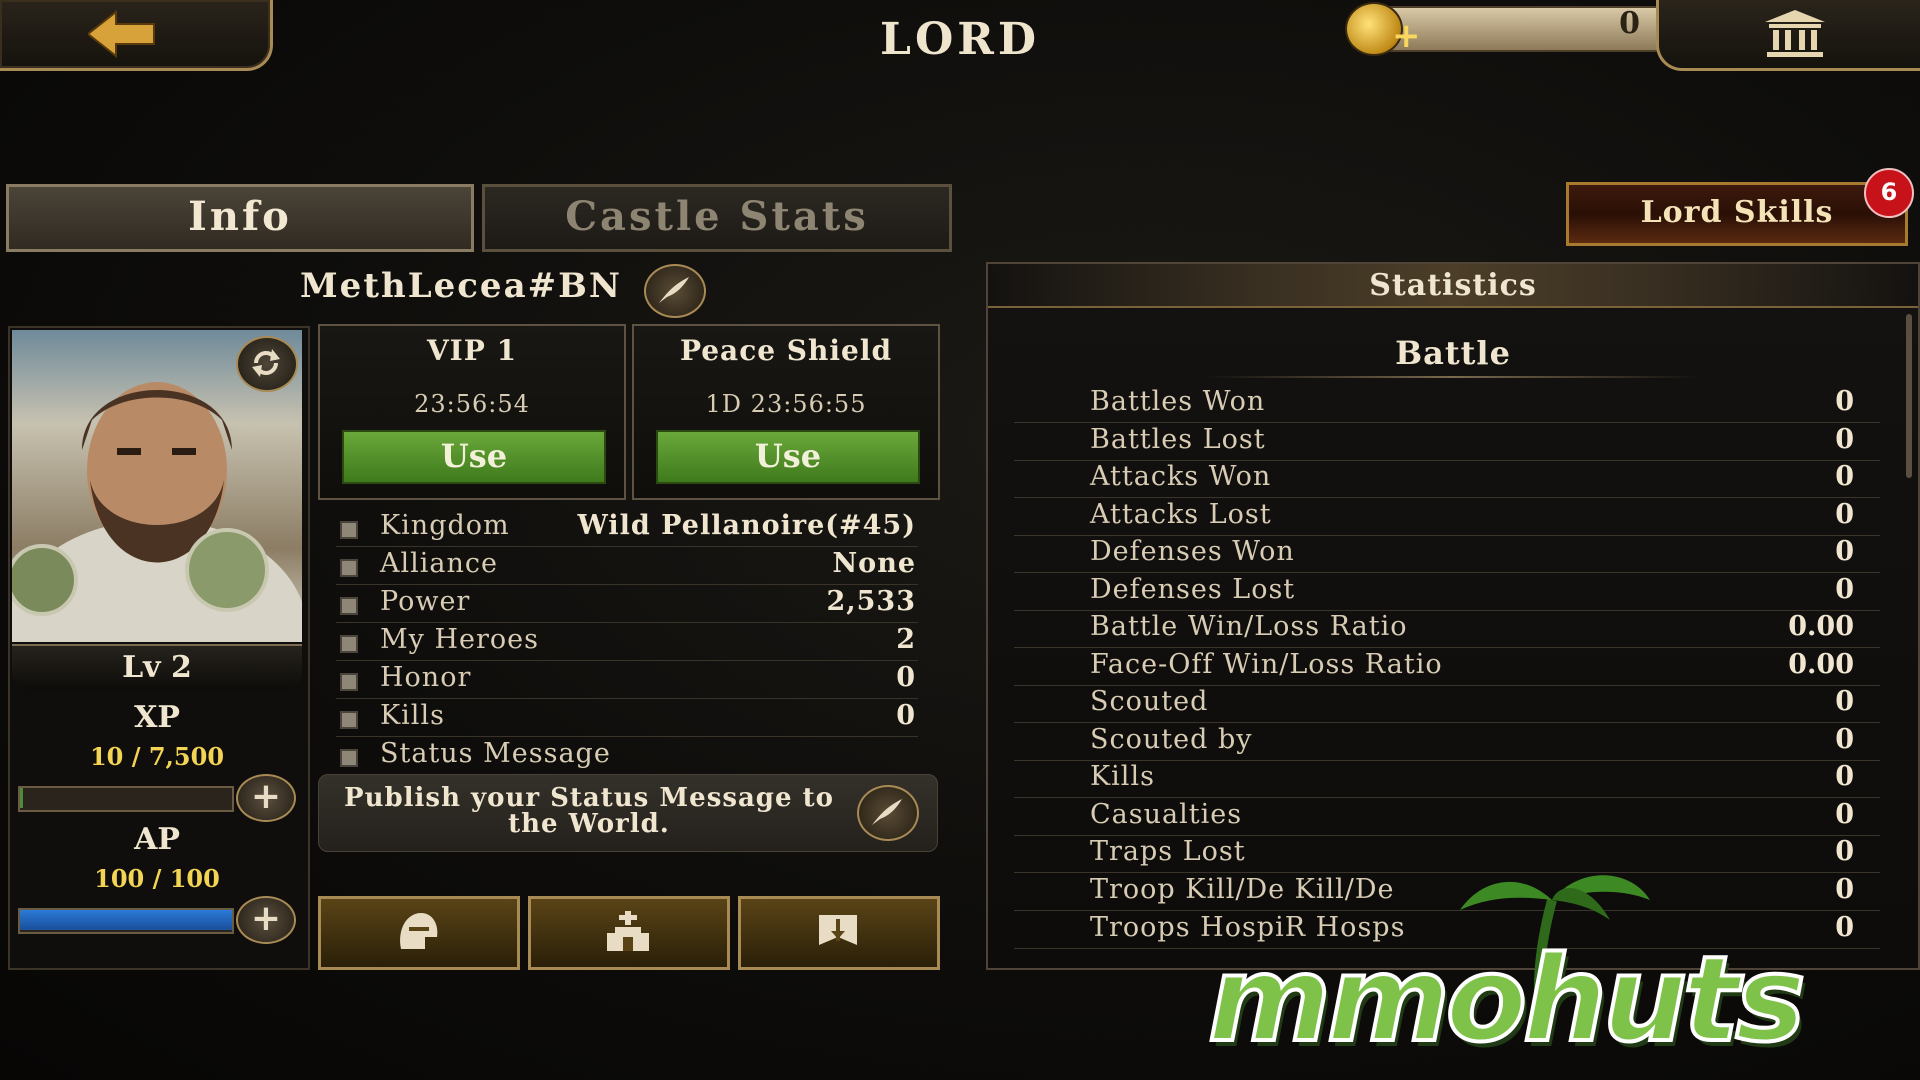 This screenshot has height=1080, width=1920. I want to click on shield-use-button: Use, so click(788, 457).